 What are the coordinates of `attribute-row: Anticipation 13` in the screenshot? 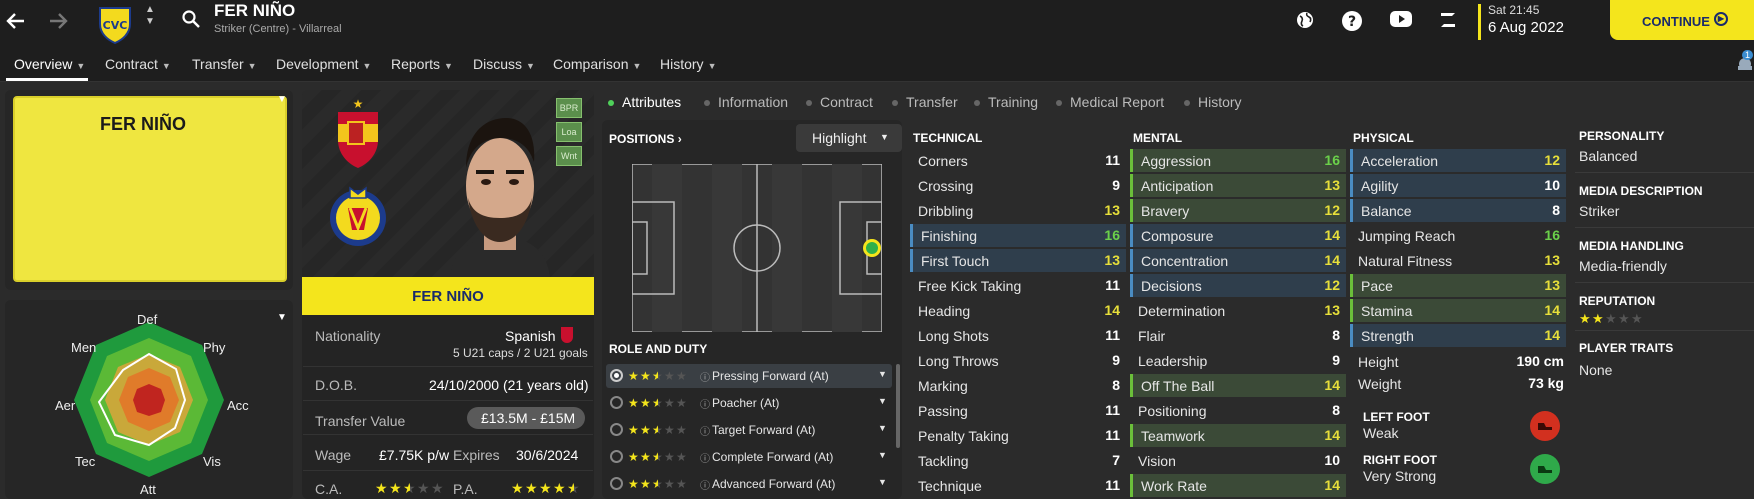 It's located at (1238, 185).